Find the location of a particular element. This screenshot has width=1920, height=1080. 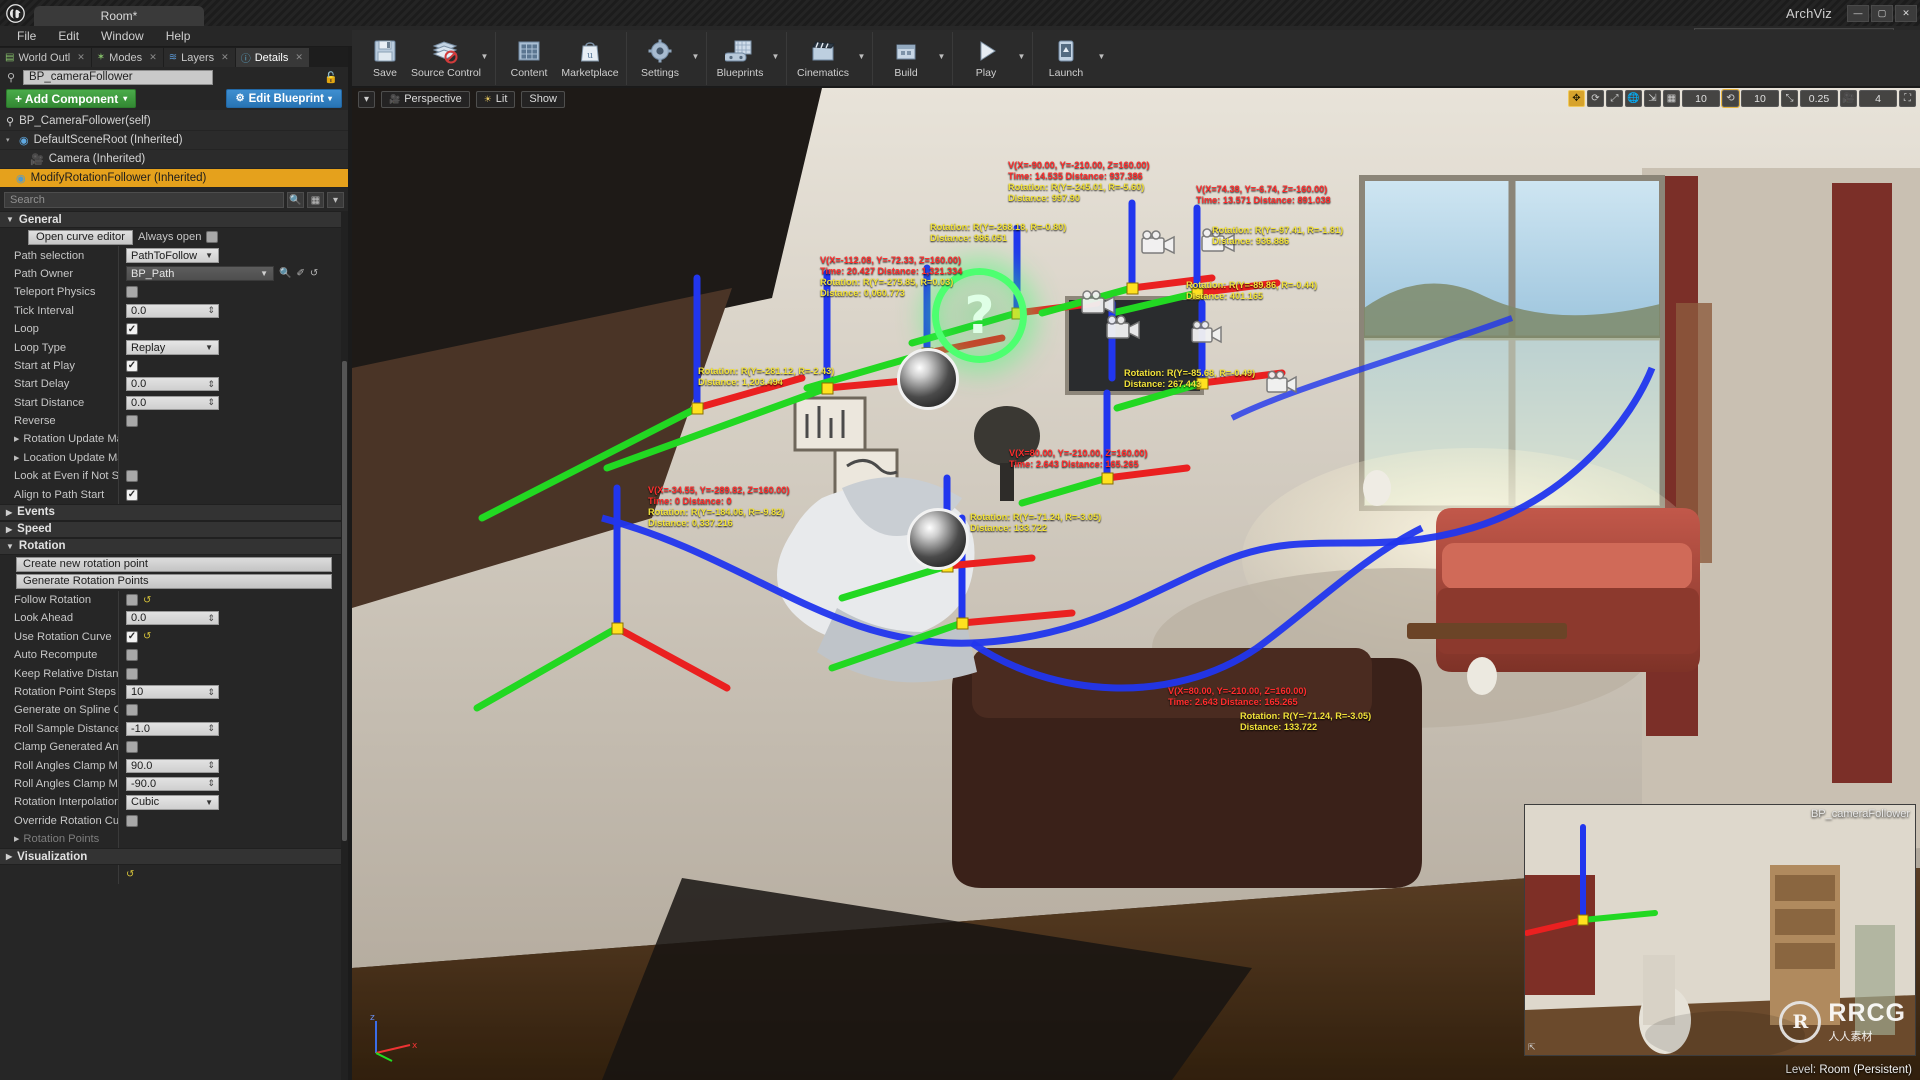

category-general: ▼ General is located at coordinates (174, 219).